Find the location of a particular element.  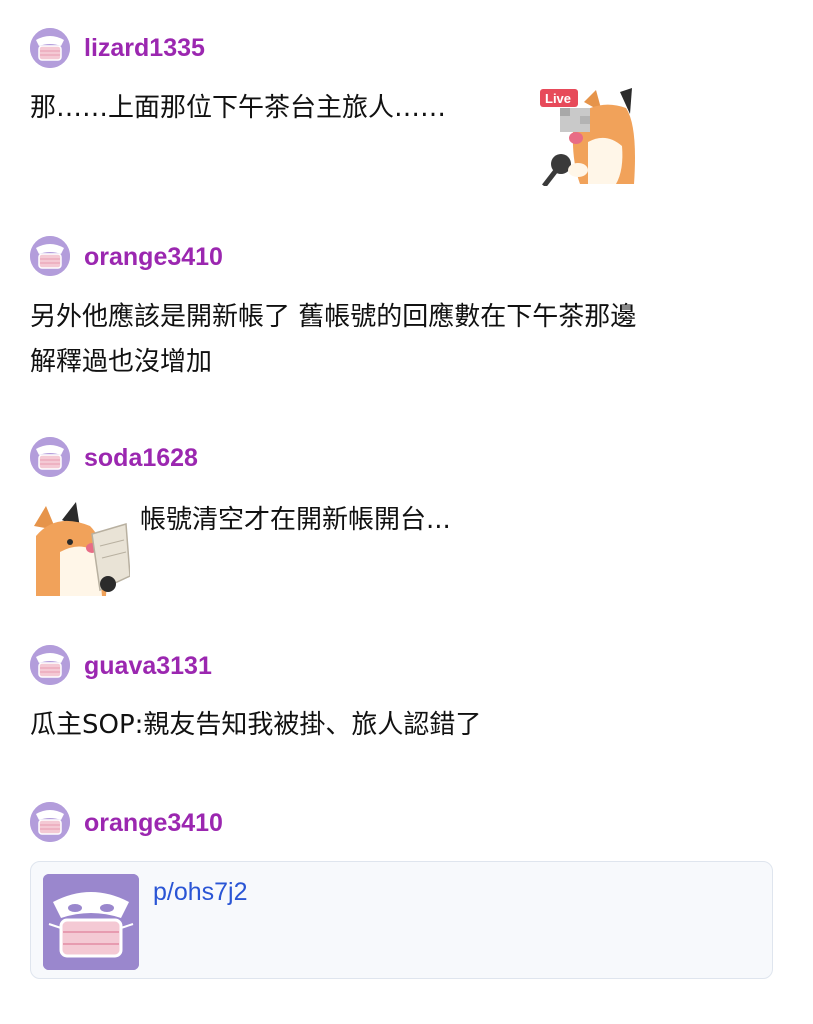

post-link: p/ohs7j2 is located at coordinates (200, 892).